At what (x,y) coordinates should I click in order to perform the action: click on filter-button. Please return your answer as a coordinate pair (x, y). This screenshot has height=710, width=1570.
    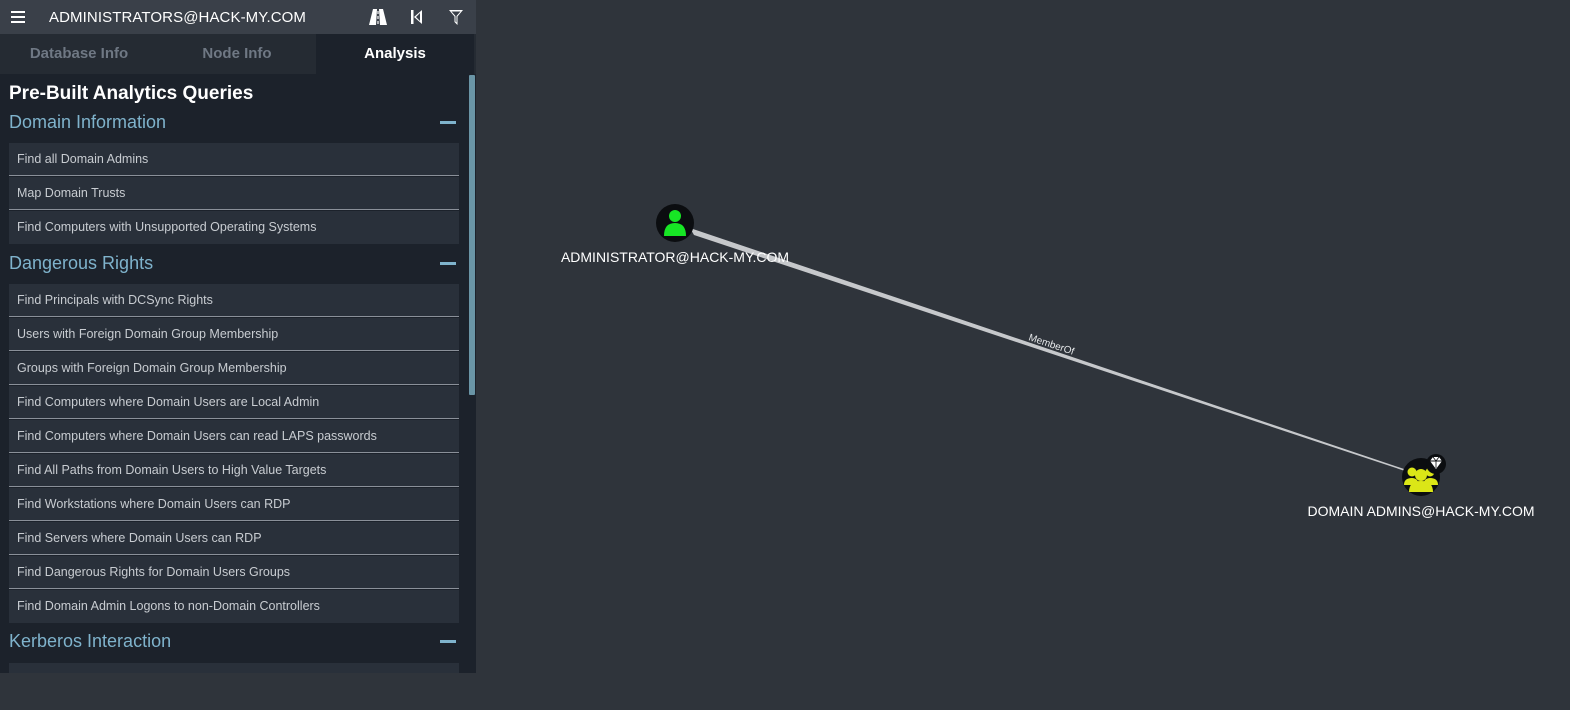
    Looking at the image, I should click on (456, 17).